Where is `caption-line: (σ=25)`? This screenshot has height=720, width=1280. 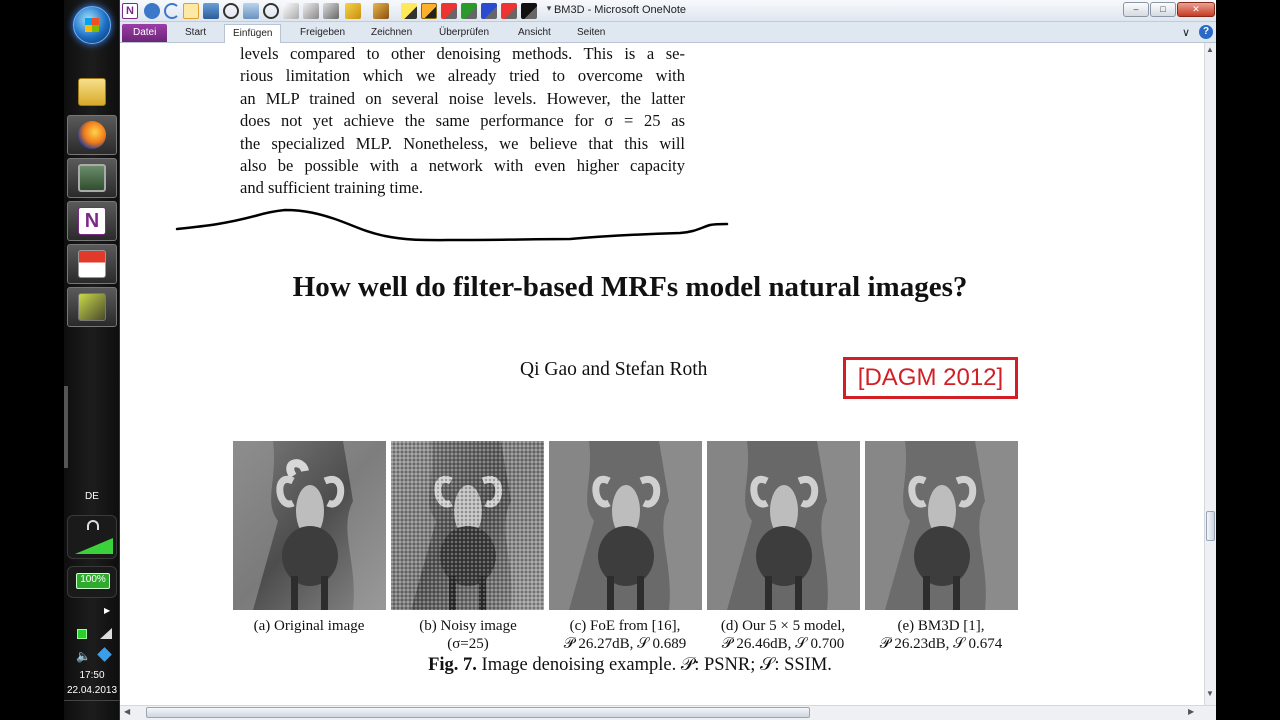
caption-line: (σ=25) is located at coordinates (468, 644).